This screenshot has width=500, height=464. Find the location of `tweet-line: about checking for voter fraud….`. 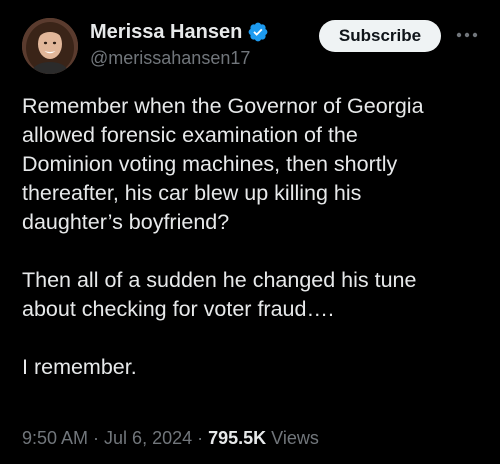

tweet-line: about checking for voter fraud…. is located at coordinates (178, 309).